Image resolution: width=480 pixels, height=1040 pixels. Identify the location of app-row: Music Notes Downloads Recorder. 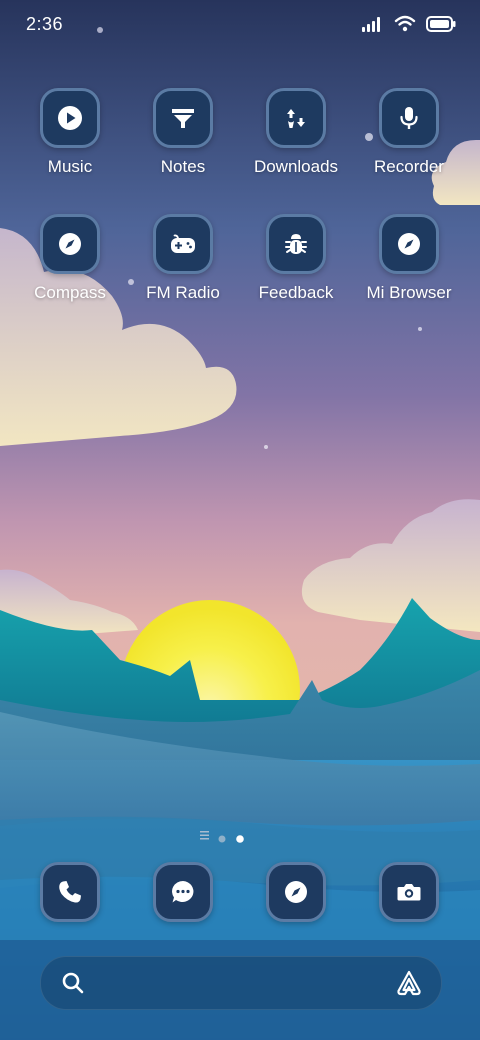
(240, 151).